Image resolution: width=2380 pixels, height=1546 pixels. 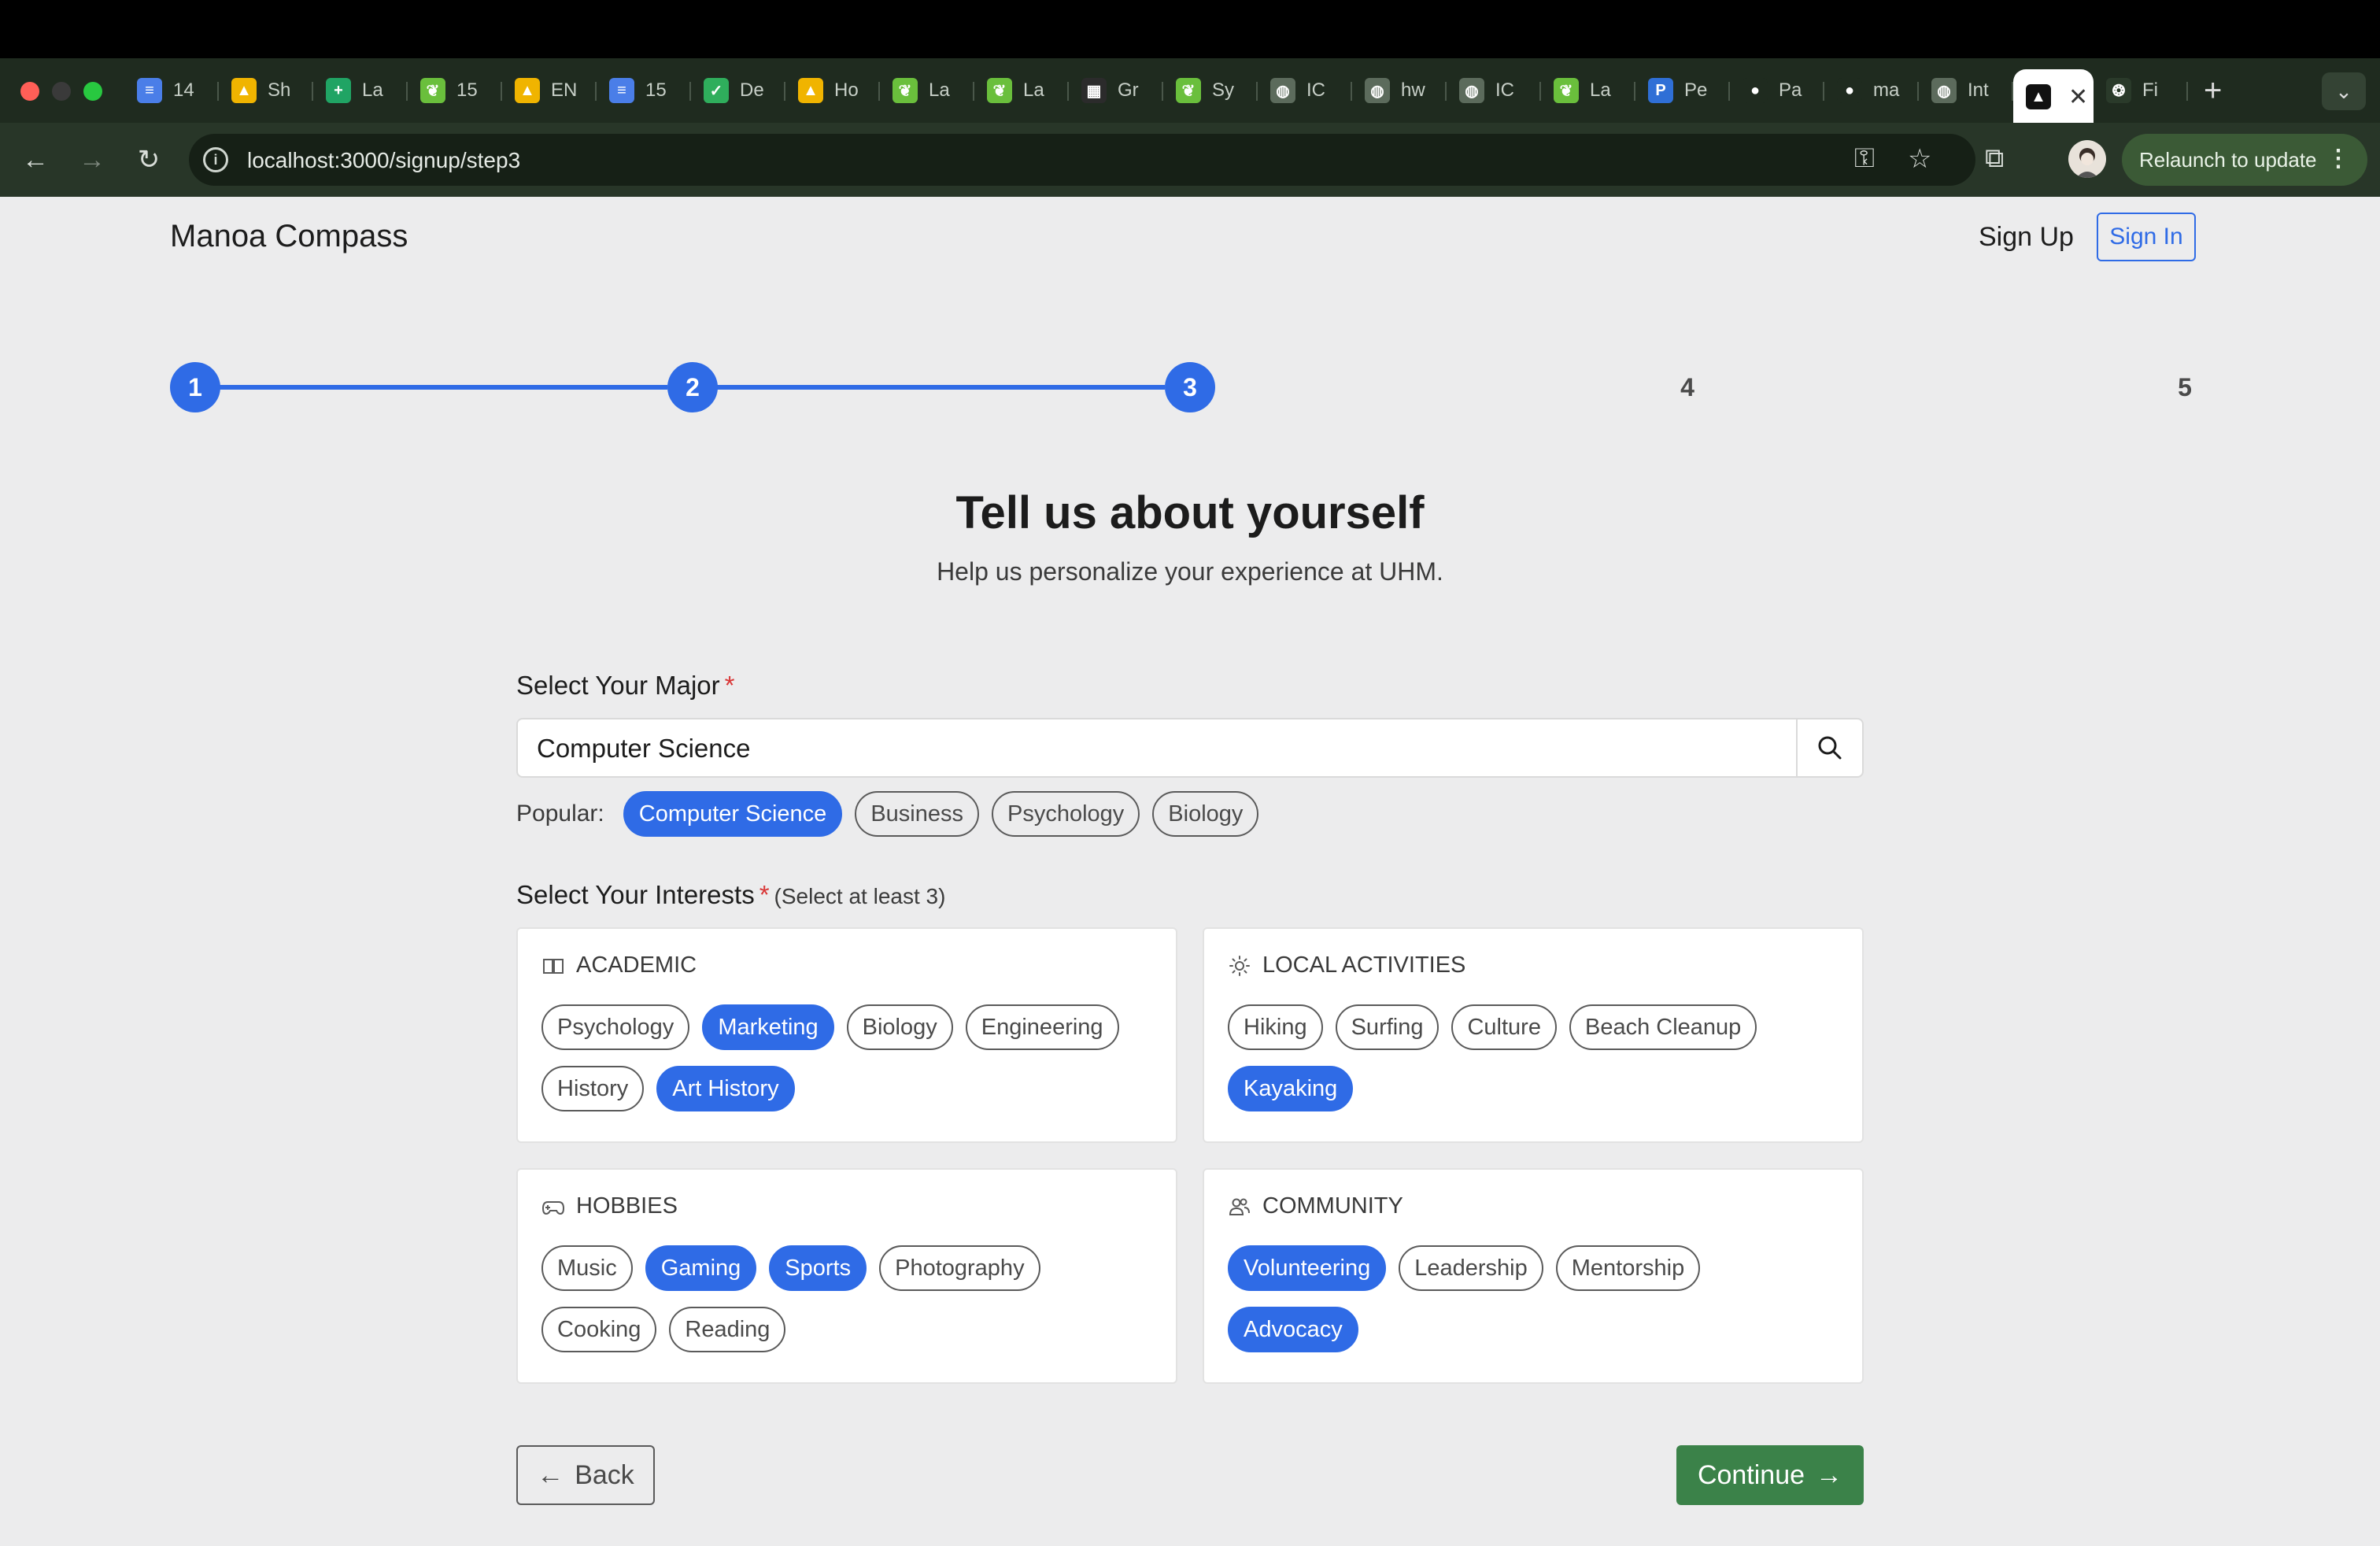 I want to click on browser-tab: ● ma, so click(x=1872, y=90).